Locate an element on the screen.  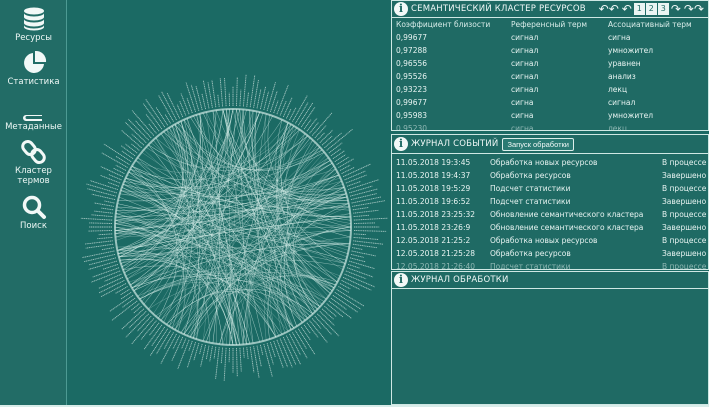
column-header: Коэффициент близости is located at coordinates (449, 24).